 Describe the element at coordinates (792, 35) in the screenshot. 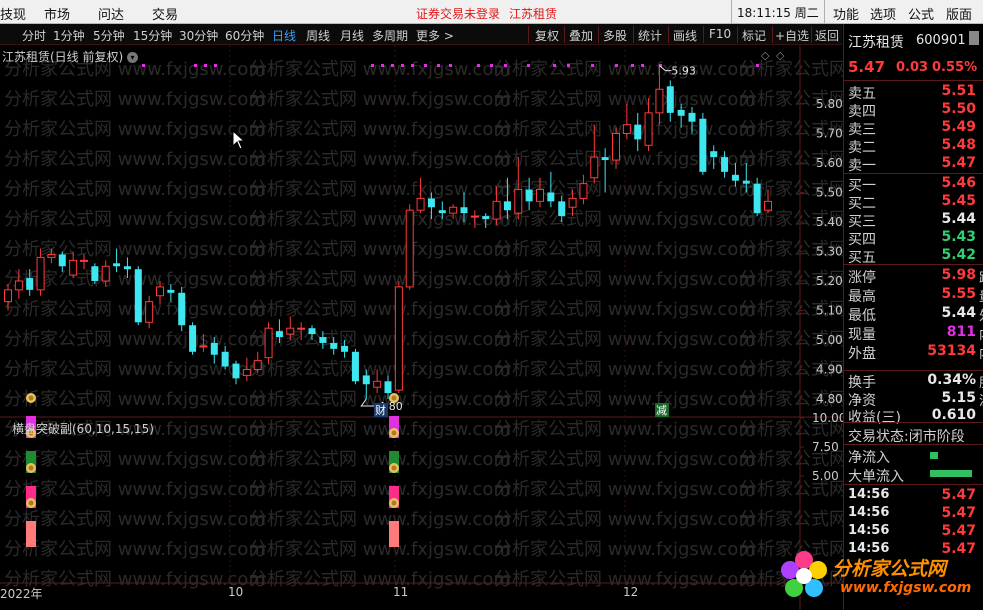

I see `tool-add-watchlist-button: +自选` at that location.